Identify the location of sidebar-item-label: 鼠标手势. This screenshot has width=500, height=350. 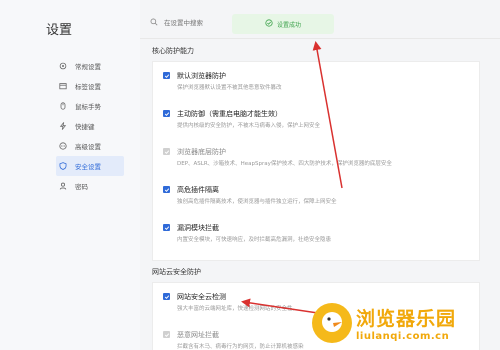
(88, 107).